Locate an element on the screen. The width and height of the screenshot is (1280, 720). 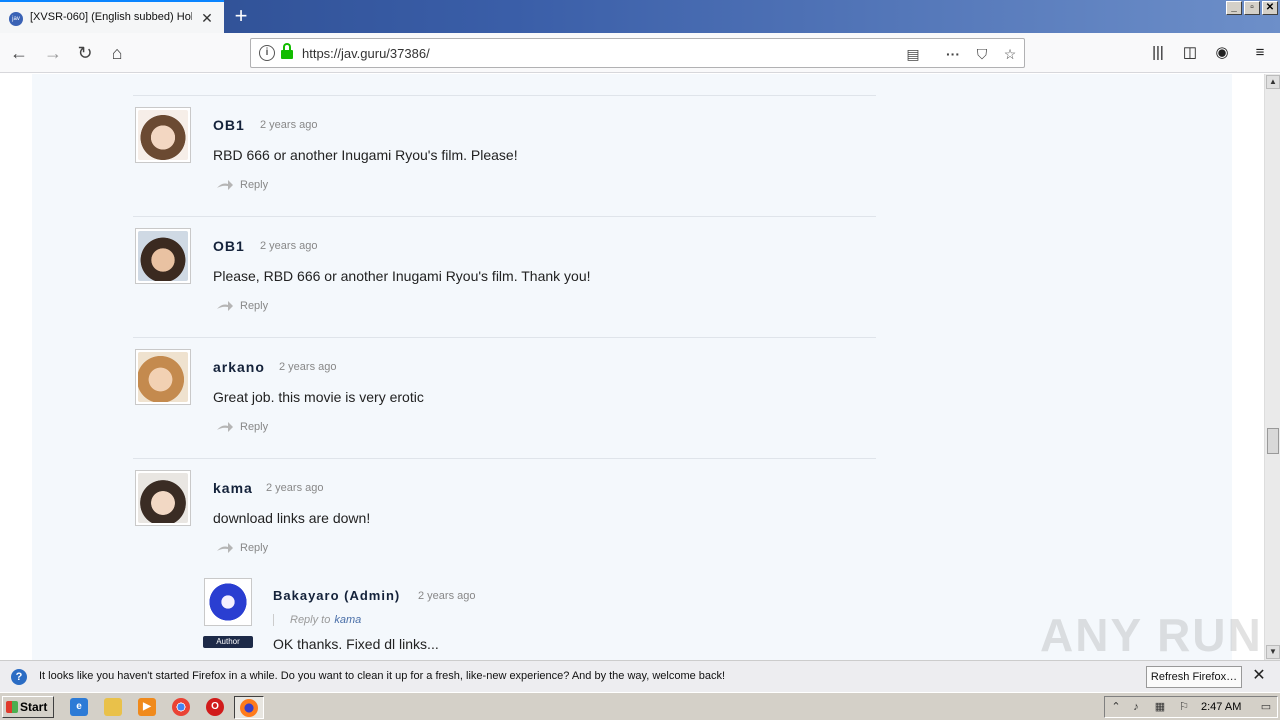
tab-title: [XVSR-060] (English subbed) Holy is located at coordinates (111, 17).